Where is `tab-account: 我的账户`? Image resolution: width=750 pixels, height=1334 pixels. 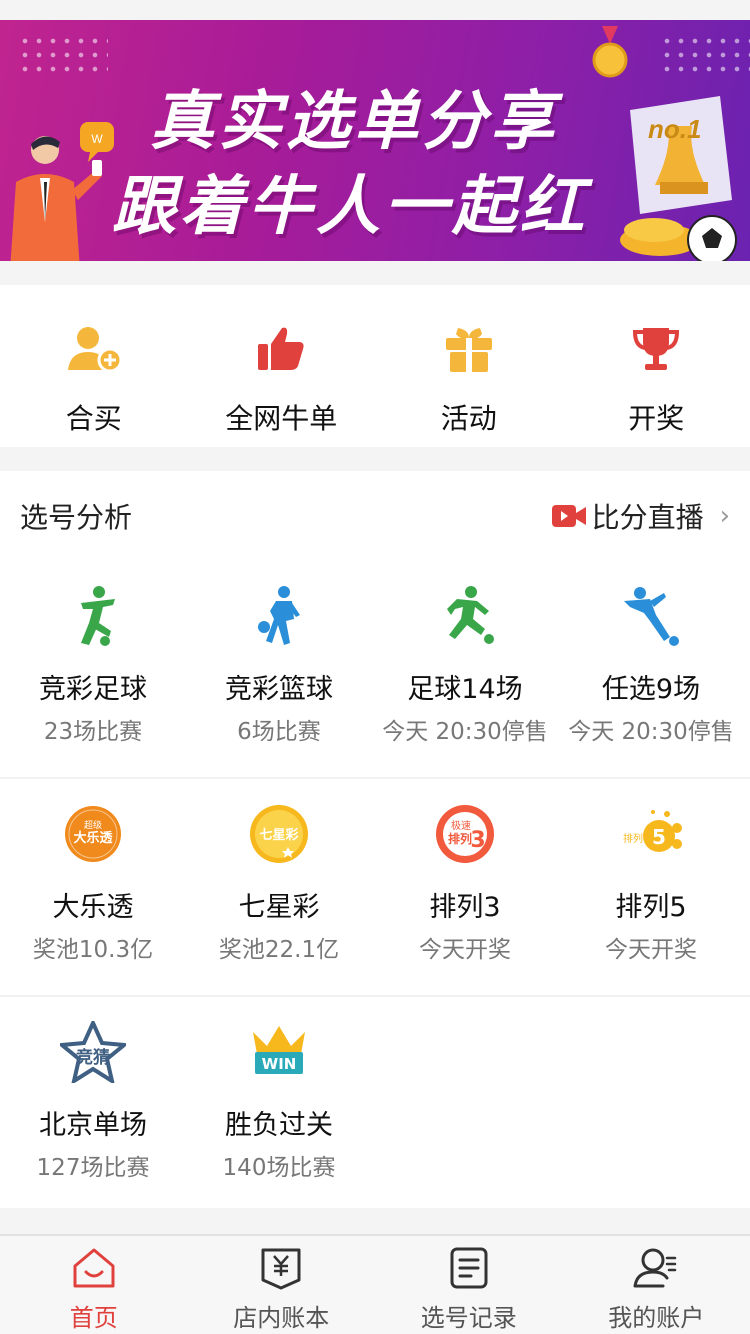
tab-account: 我的账户 is located at coordinates (656, 1285).